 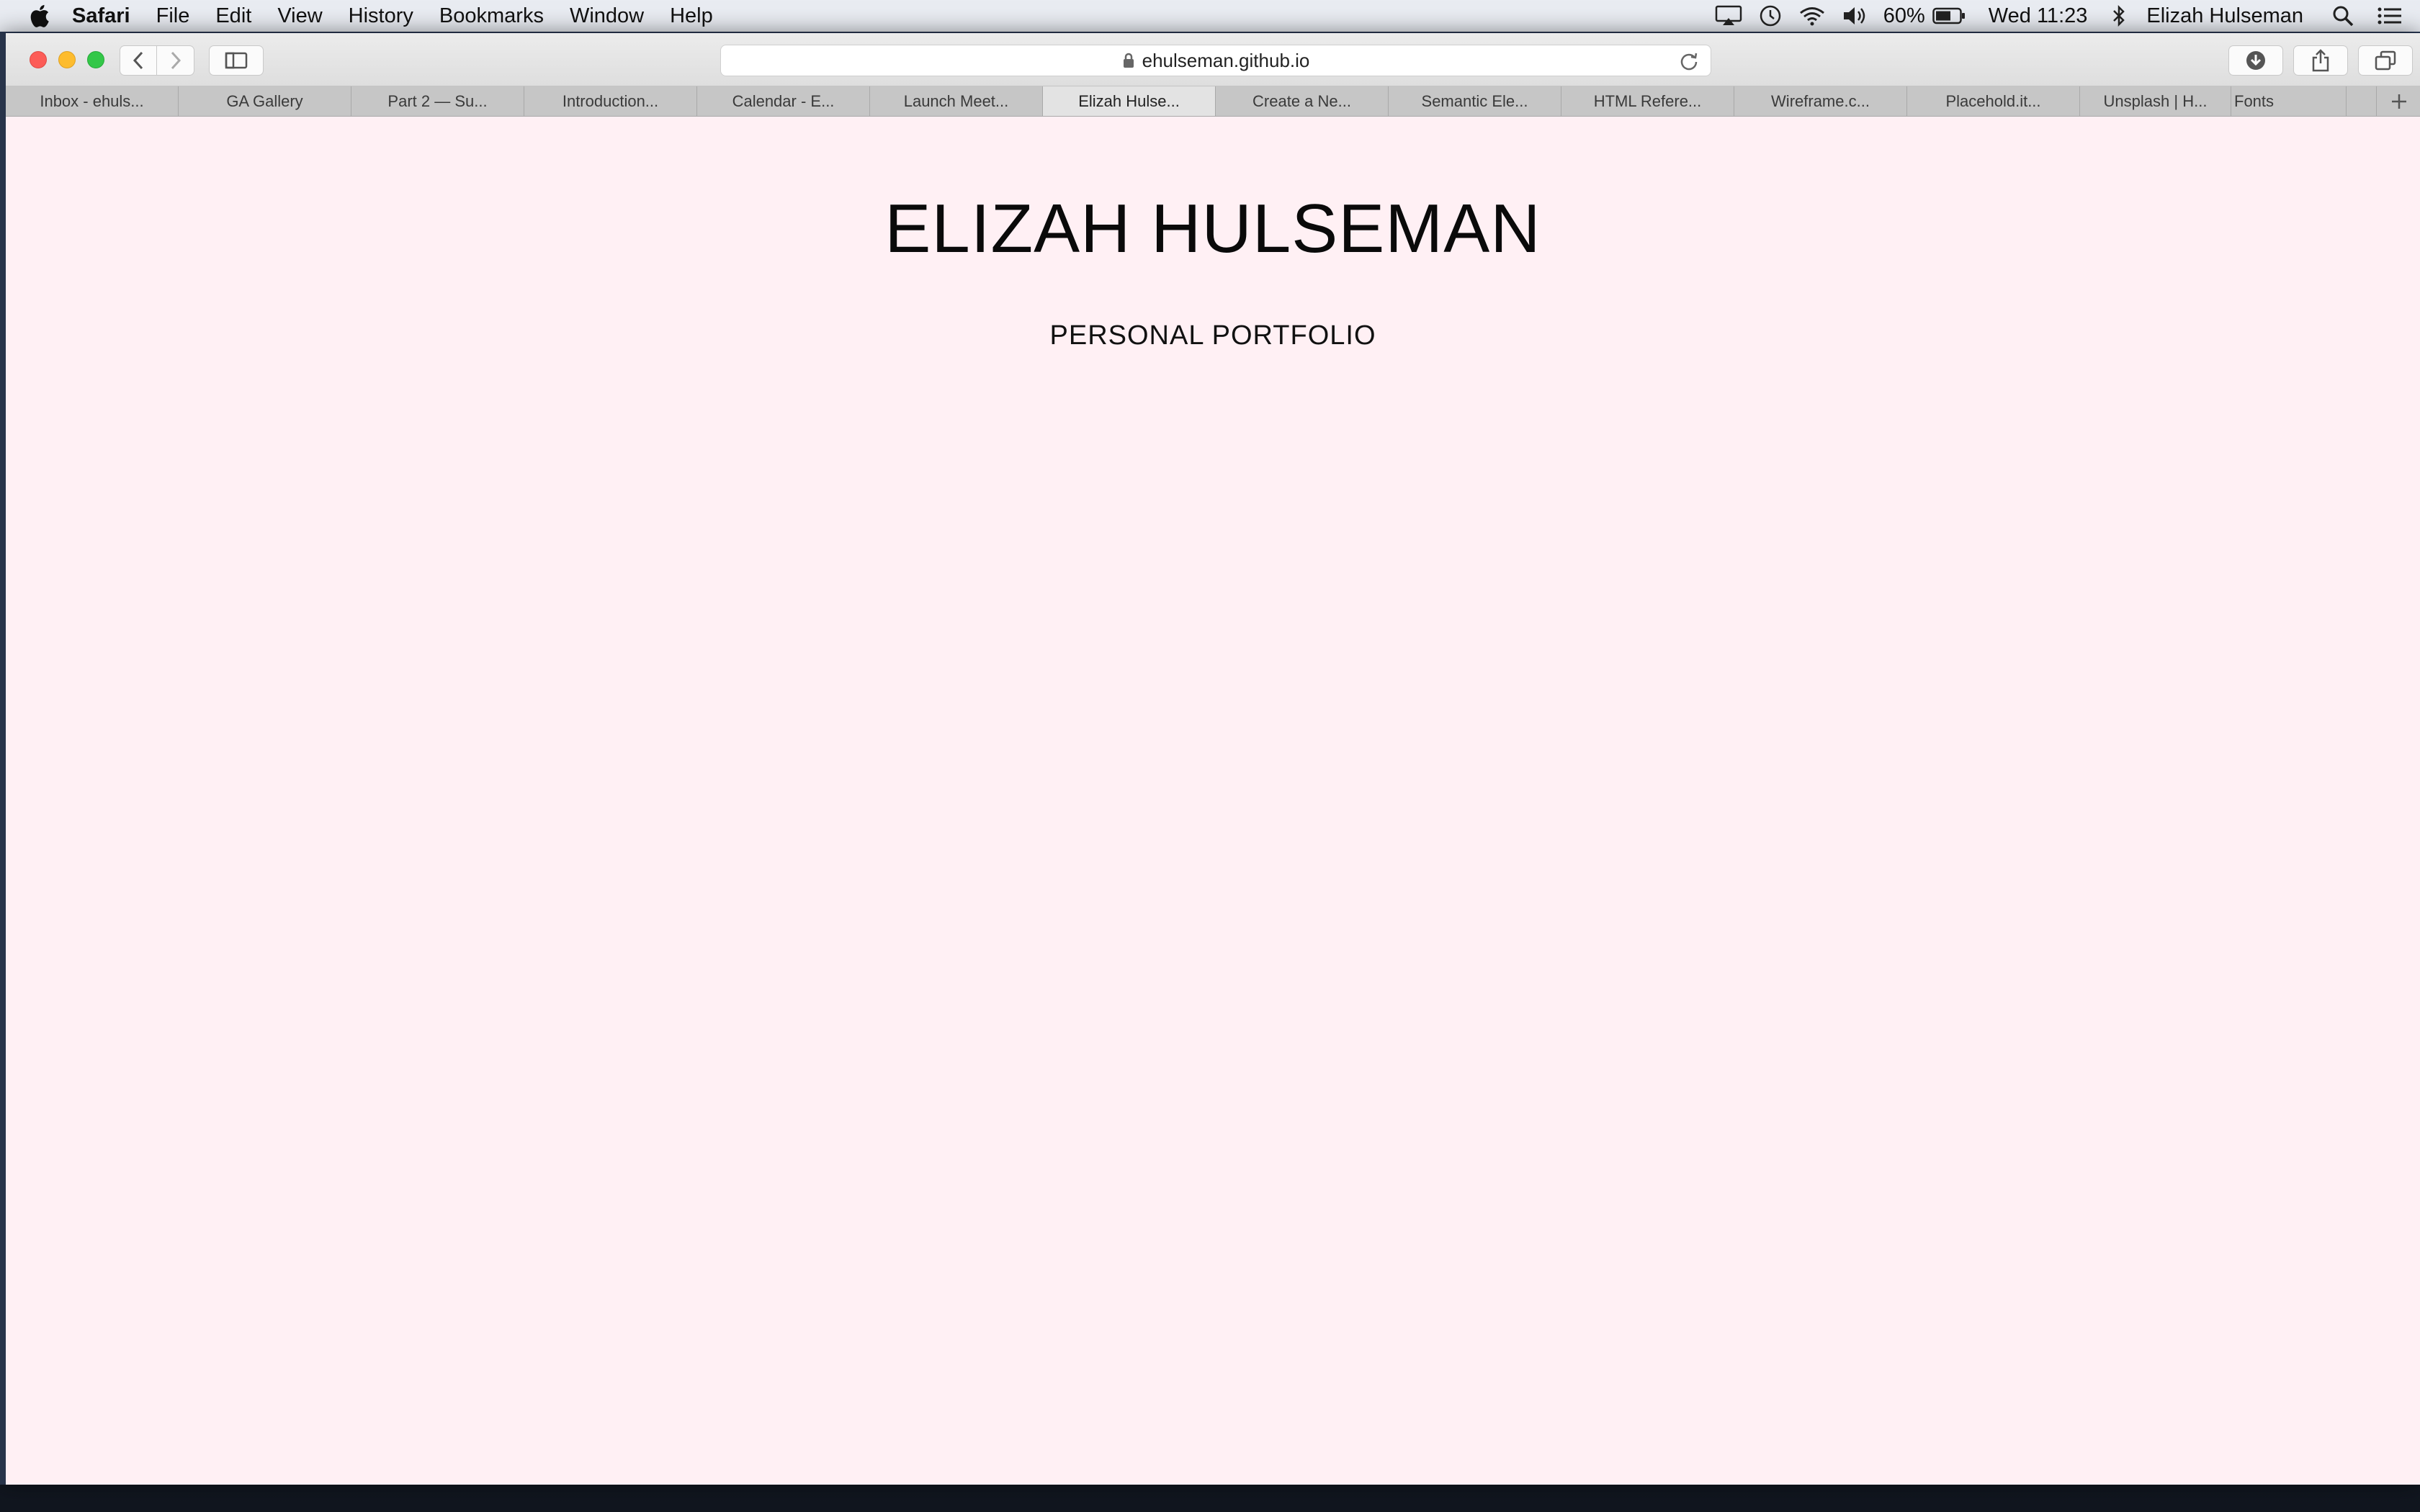 I want to click on share-button, so click(x=2320, y=60).